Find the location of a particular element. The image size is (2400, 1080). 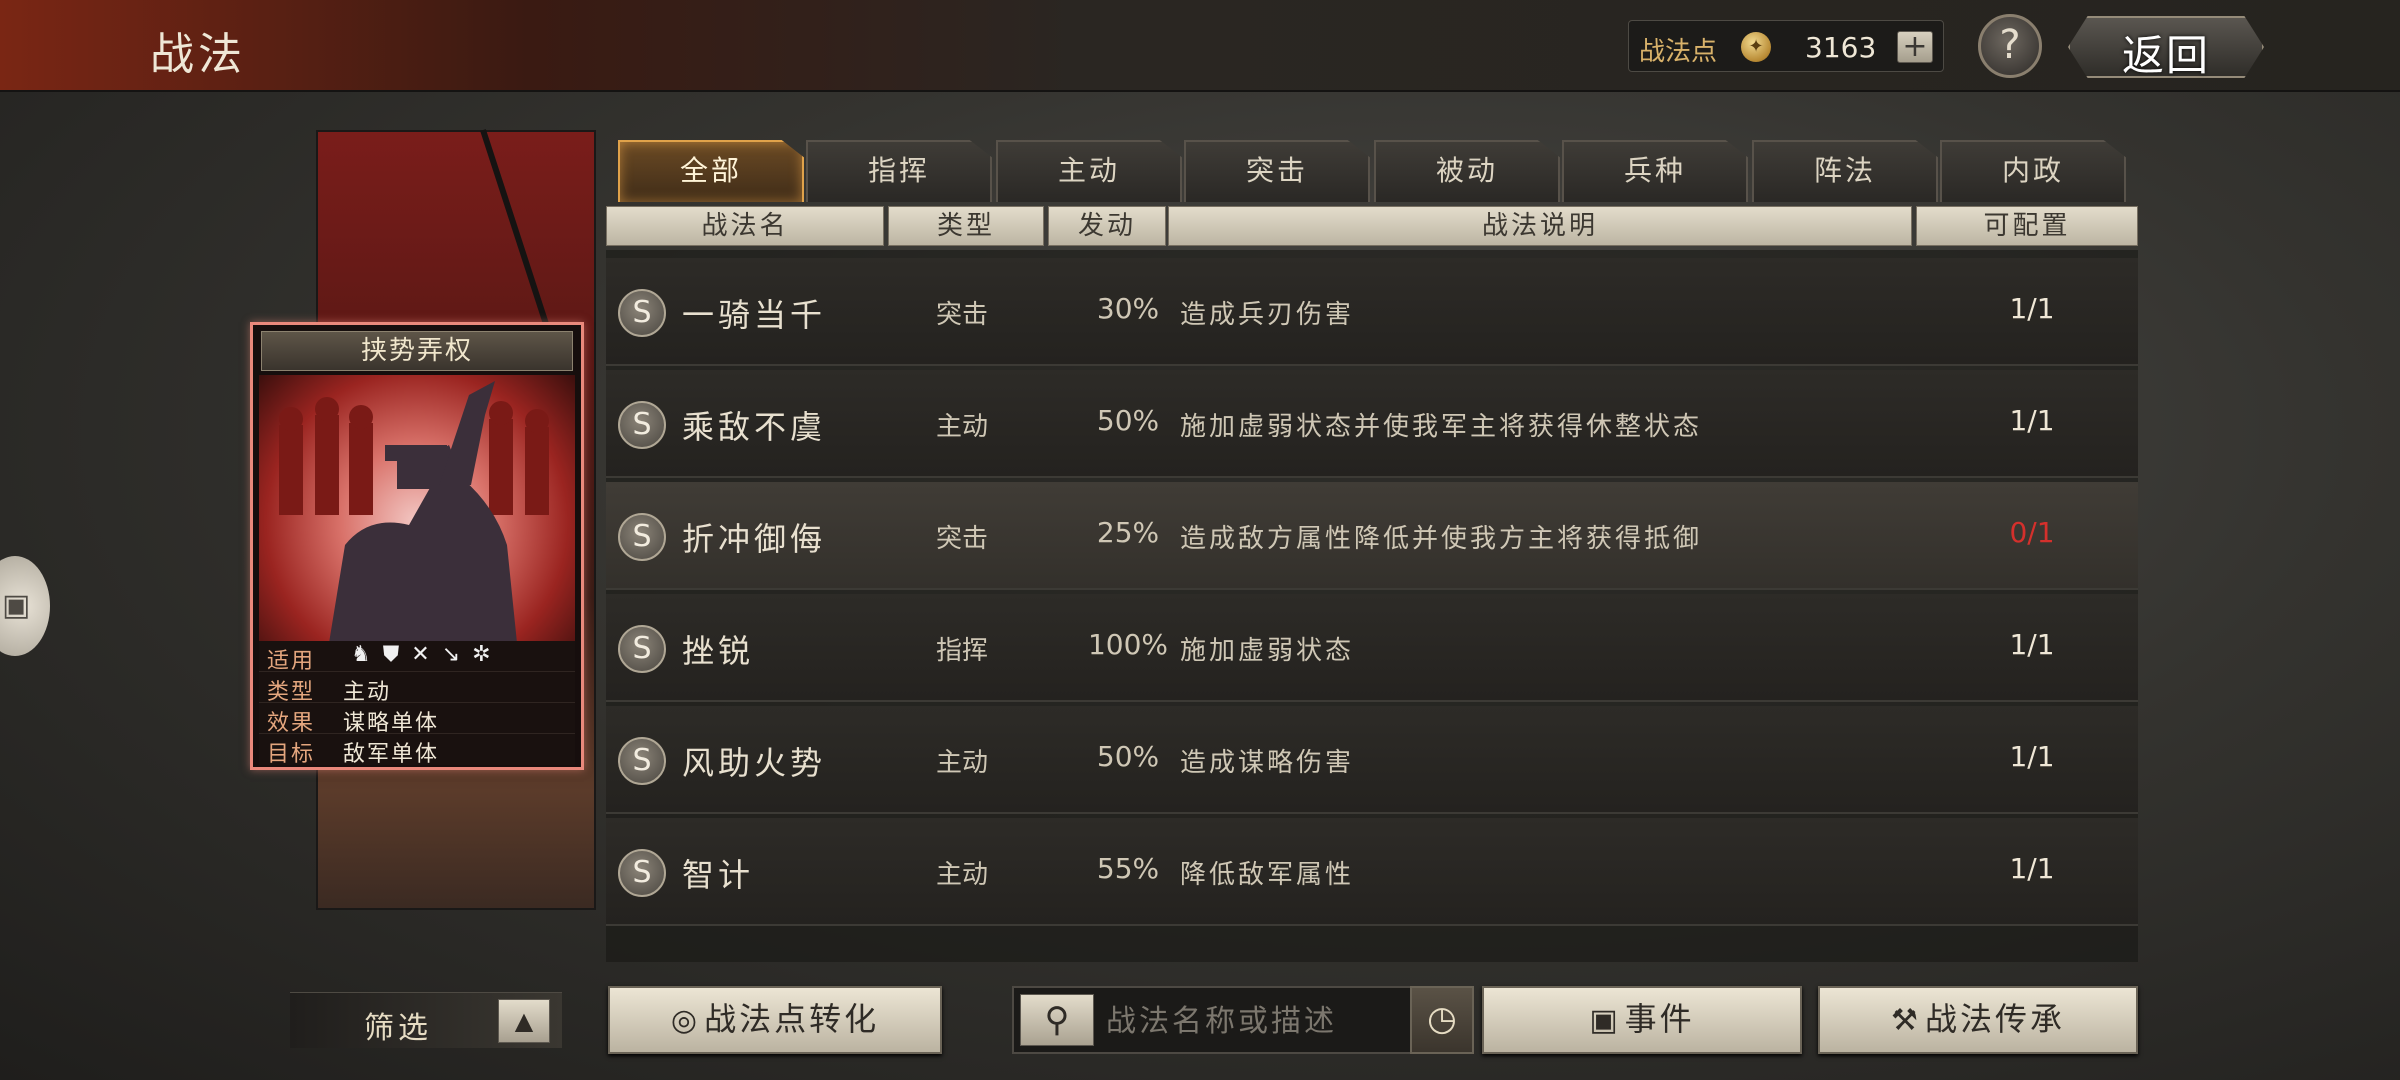

search-field: ⚲ is located at coordinates (1213, 1020).